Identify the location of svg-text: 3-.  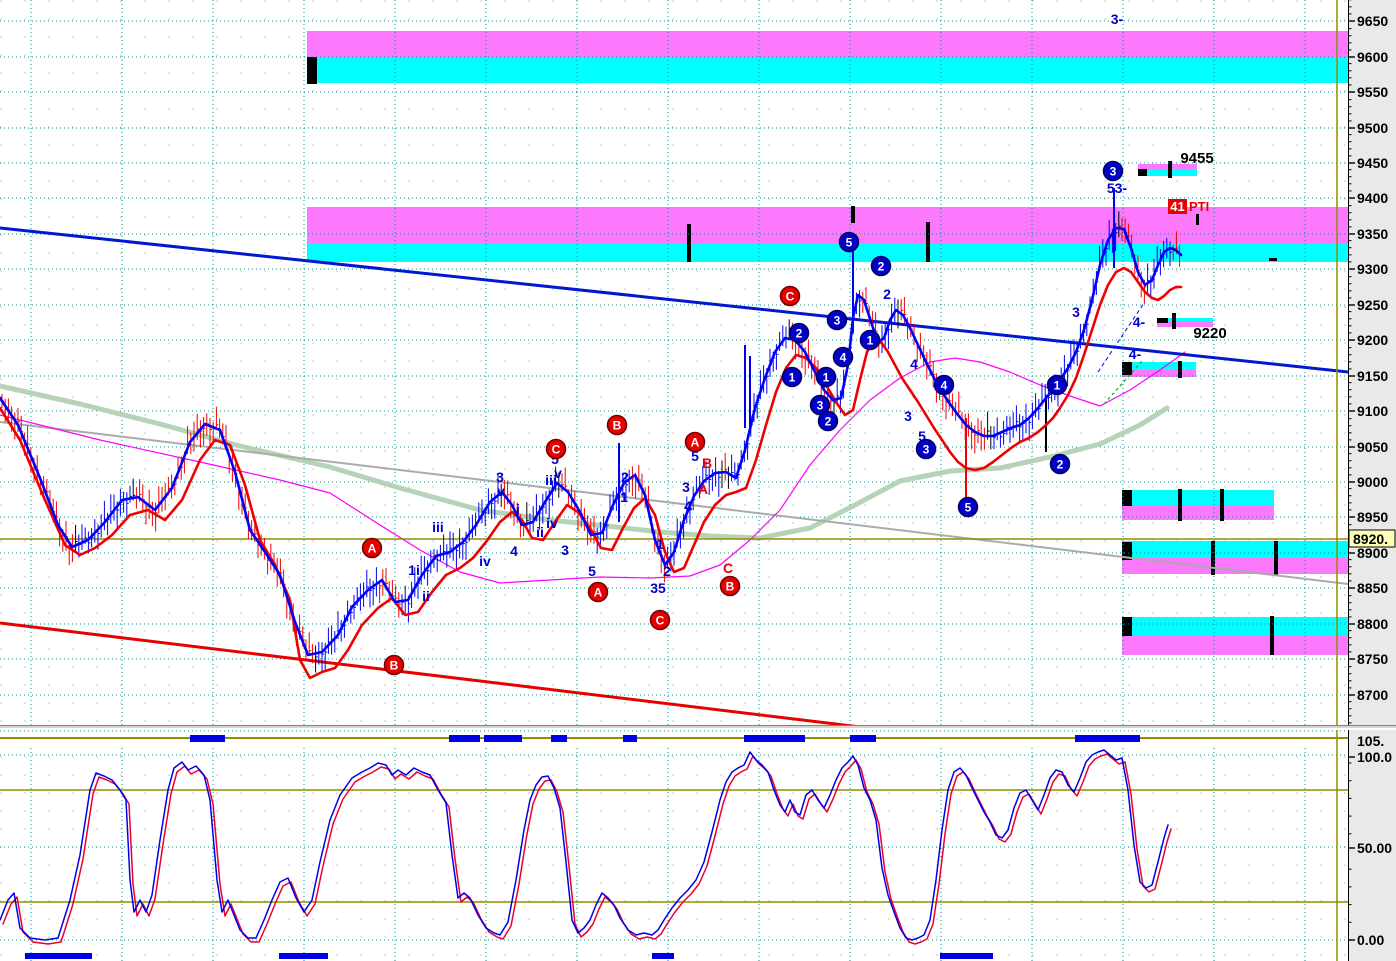
(1117, 19).